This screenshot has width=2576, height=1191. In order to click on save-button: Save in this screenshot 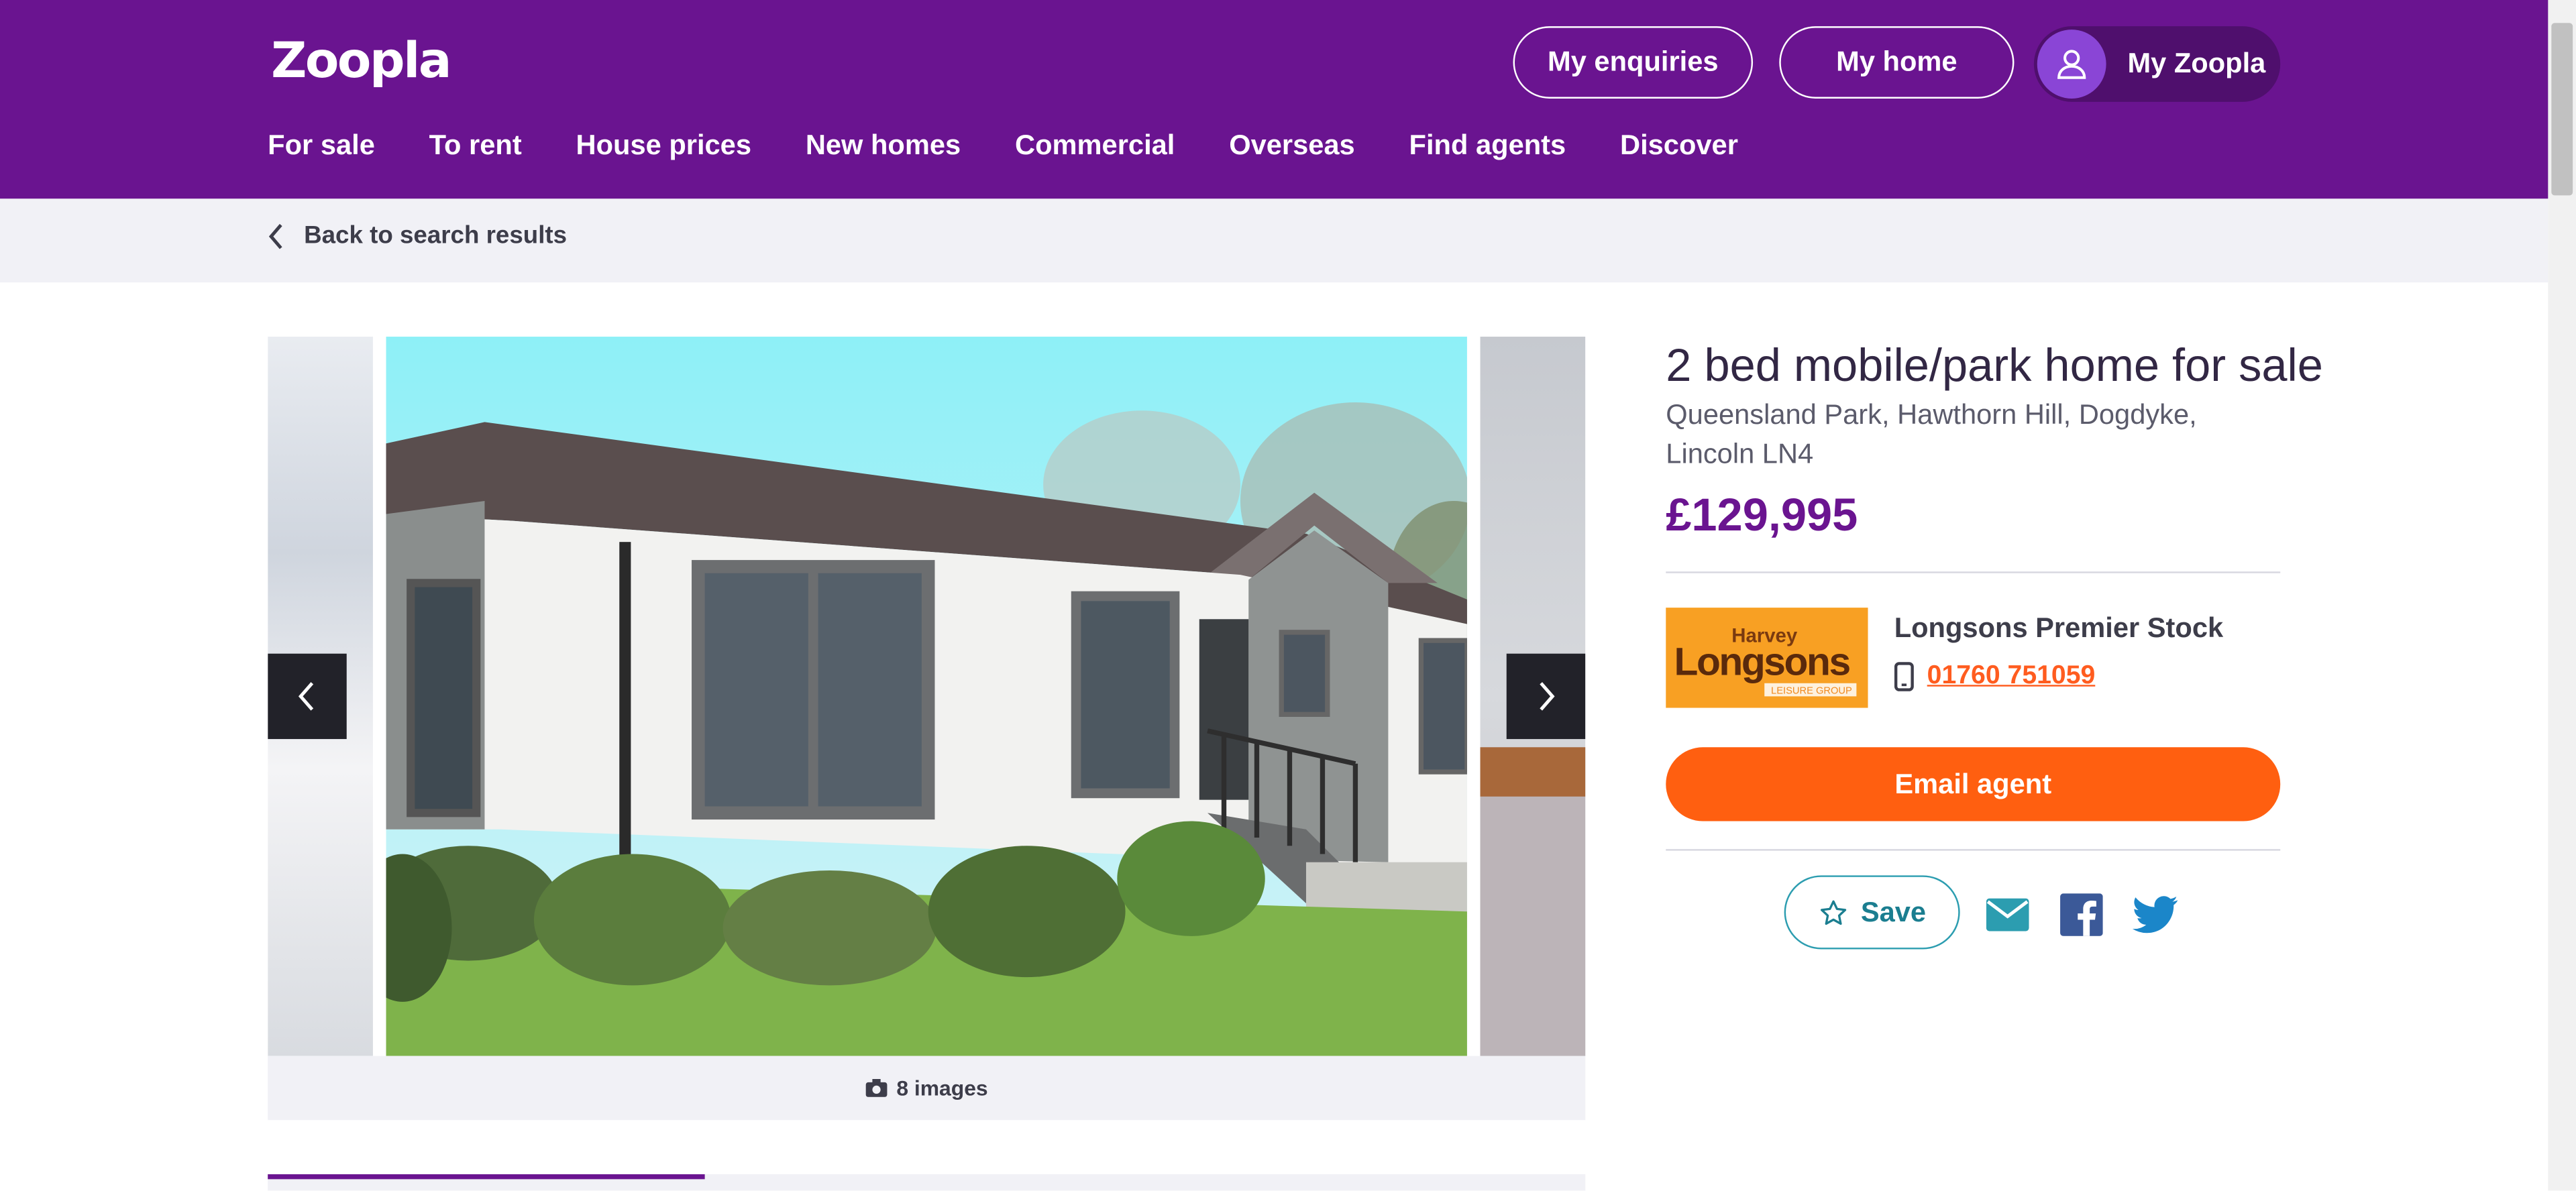, I will do `click(1872, 912)`.